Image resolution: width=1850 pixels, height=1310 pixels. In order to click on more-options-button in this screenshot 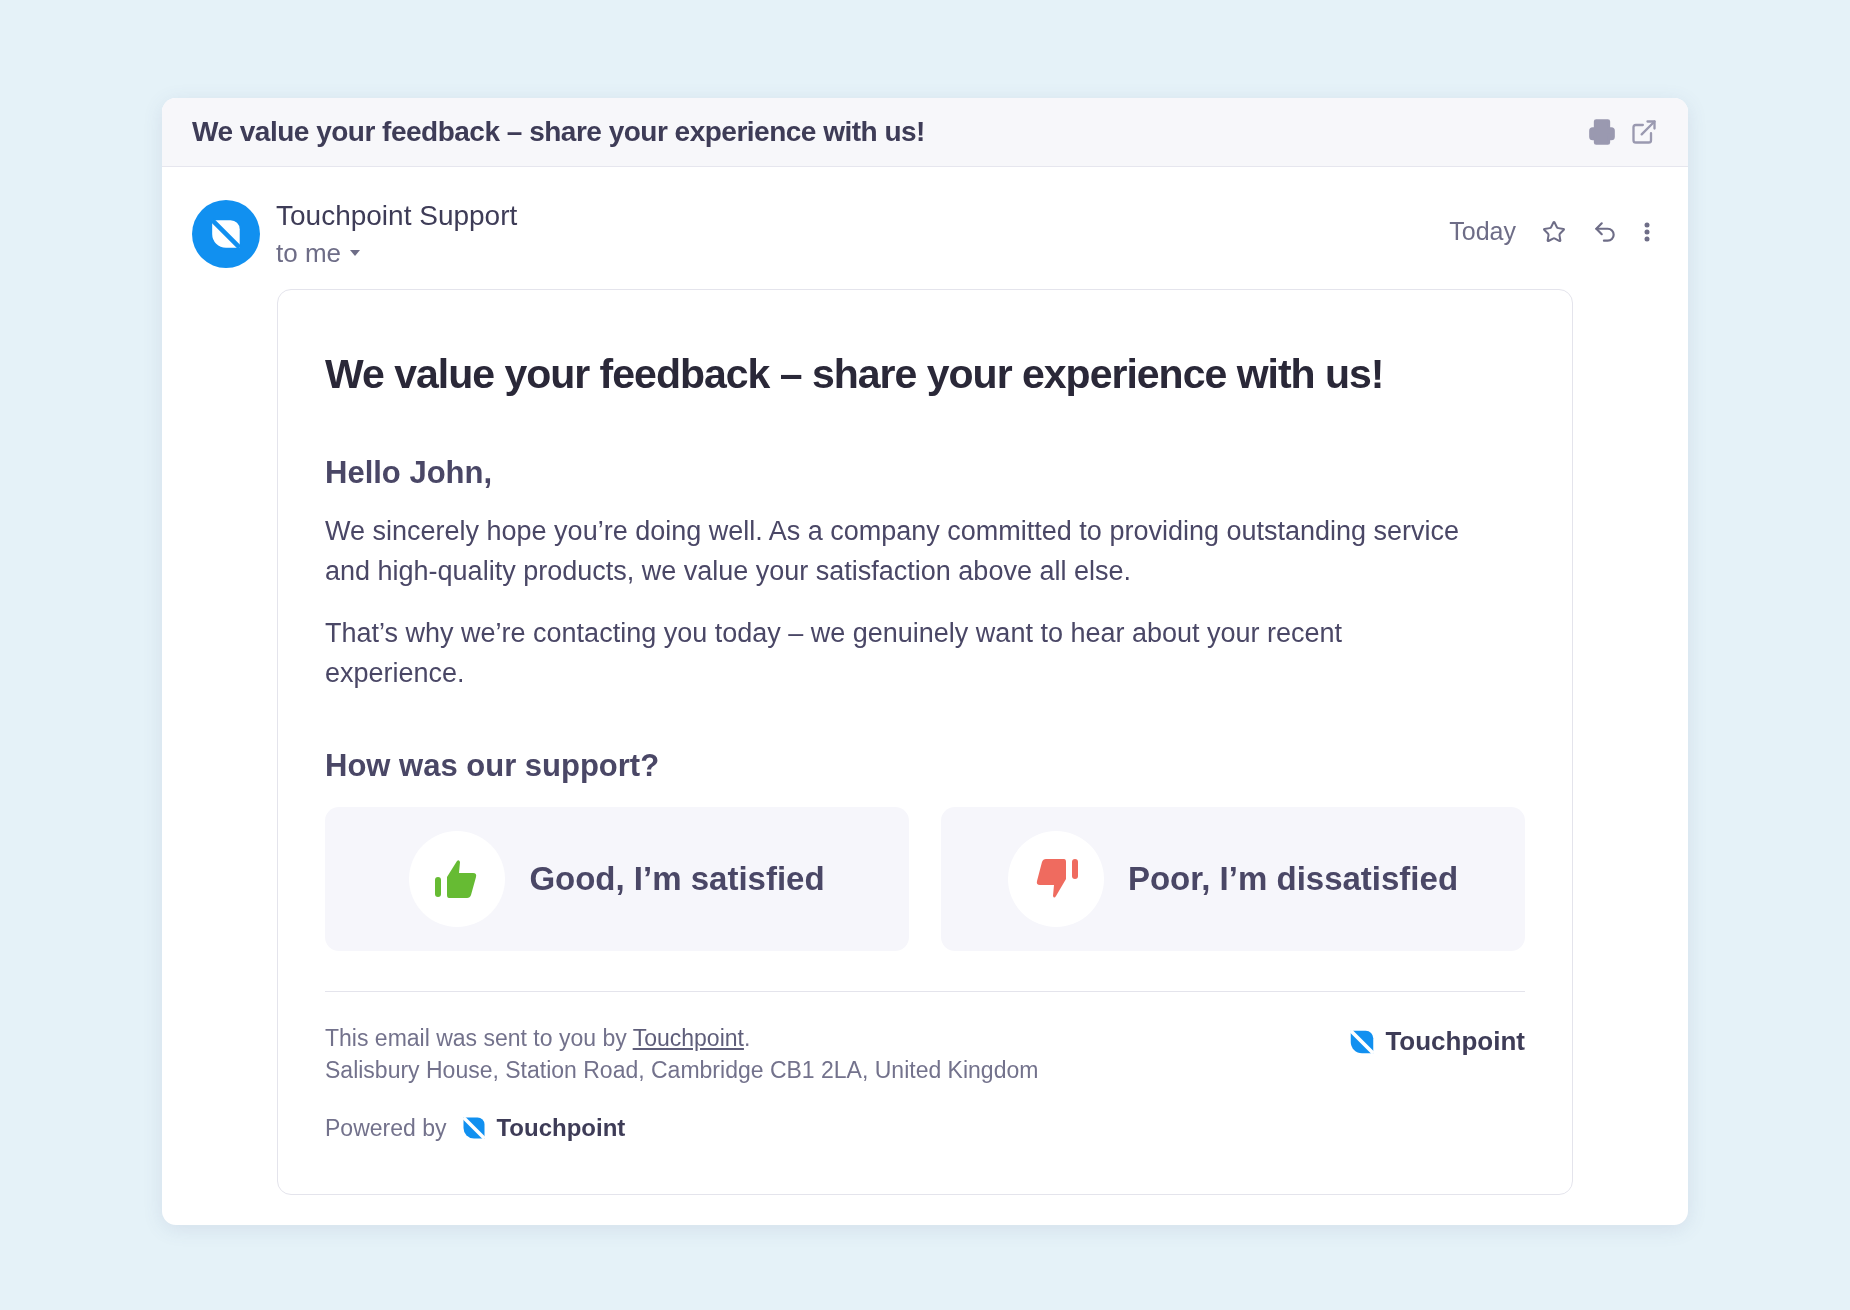, I will do `click(1647, 231)`.